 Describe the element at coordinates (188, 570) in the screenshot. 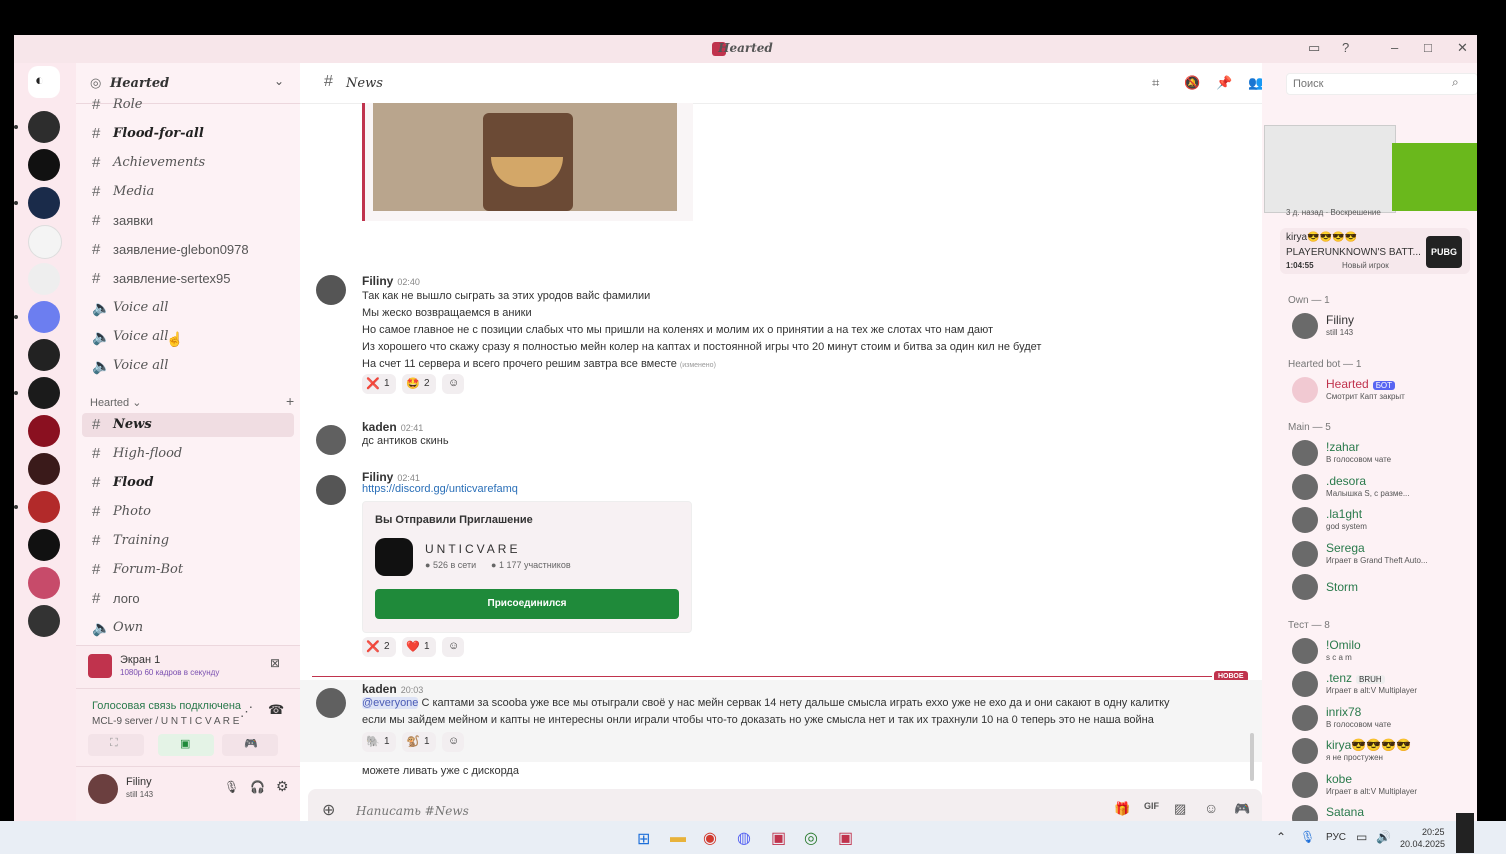

I see `channel-bottom-5: # Forum-Bot` at that location.